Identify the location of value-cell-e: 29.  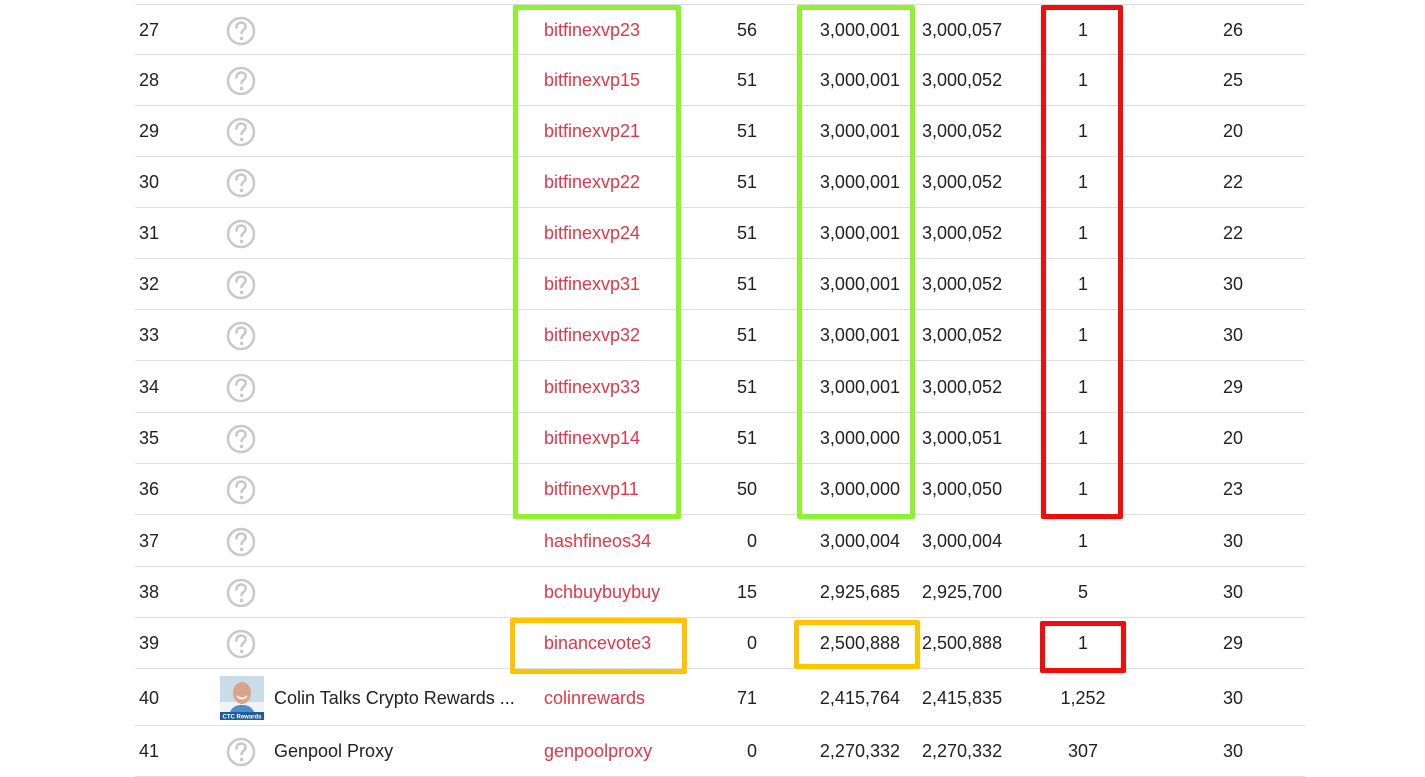
(1233, 387).